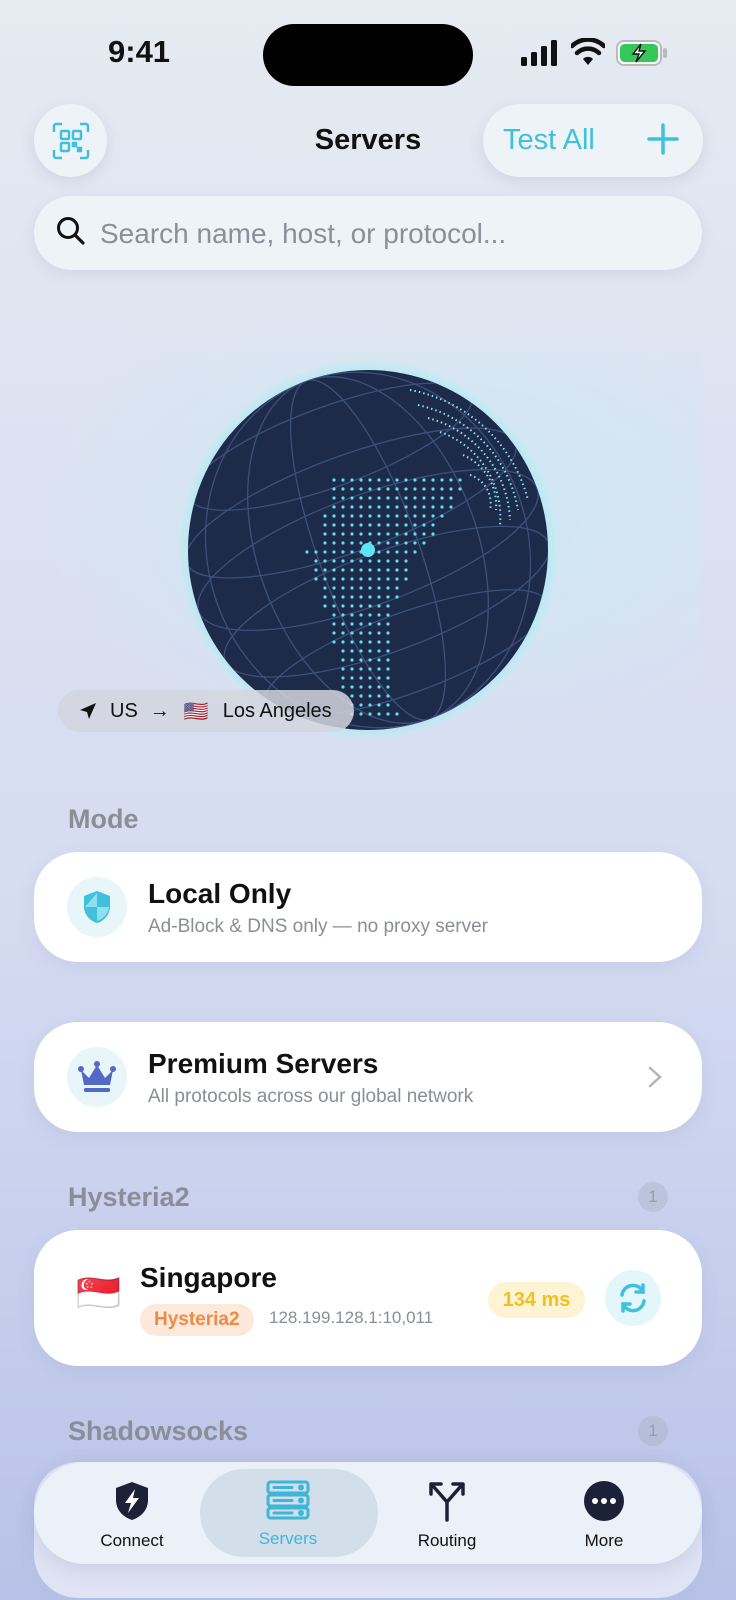  Describe the element at coordinates (288, 1538) in the screenshot. I see `tab-servers-label: Servers` at that location.